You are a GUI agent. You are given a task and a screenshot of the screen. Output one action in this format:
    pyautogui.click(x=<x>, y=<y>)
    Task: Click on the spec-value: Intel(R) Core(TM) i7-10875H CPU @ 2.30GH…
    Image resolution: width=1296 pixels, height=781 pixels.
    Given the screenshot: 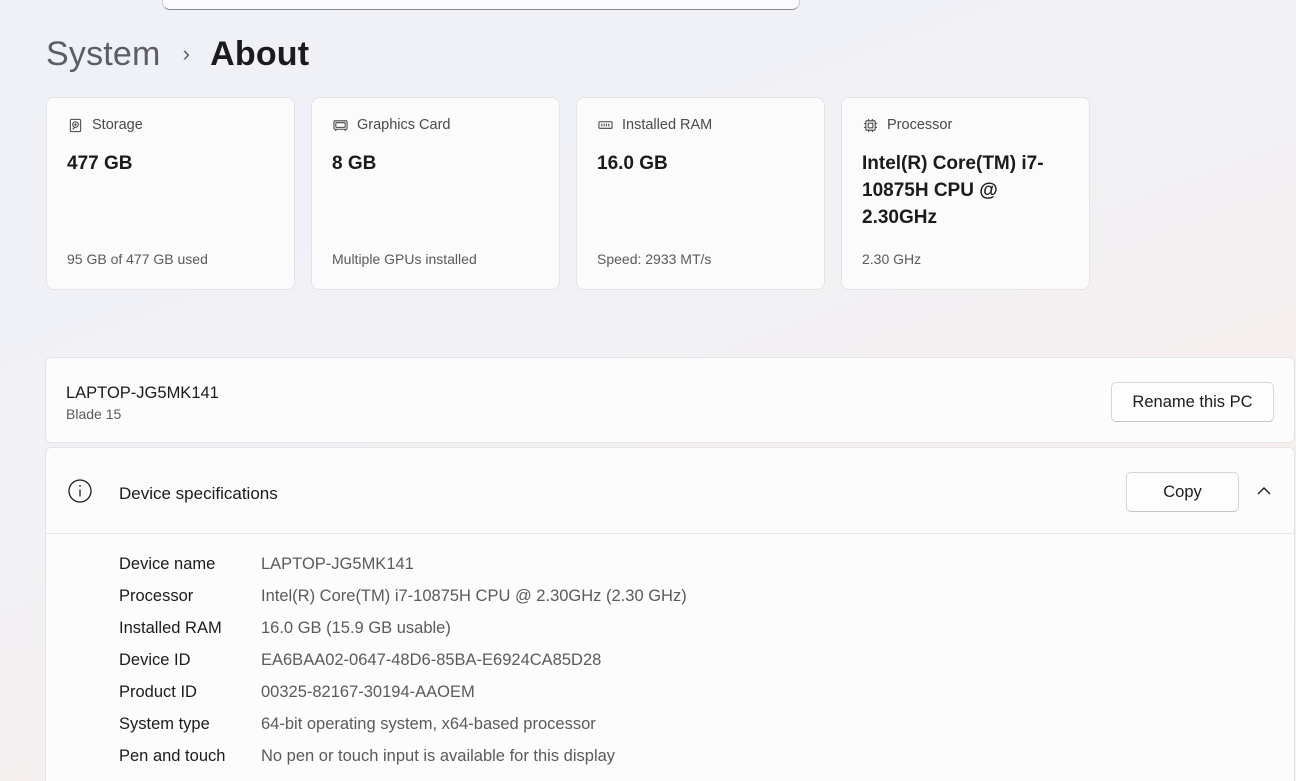 What is the action you would take?
    pyautogui.click(x=474, y=595)
    